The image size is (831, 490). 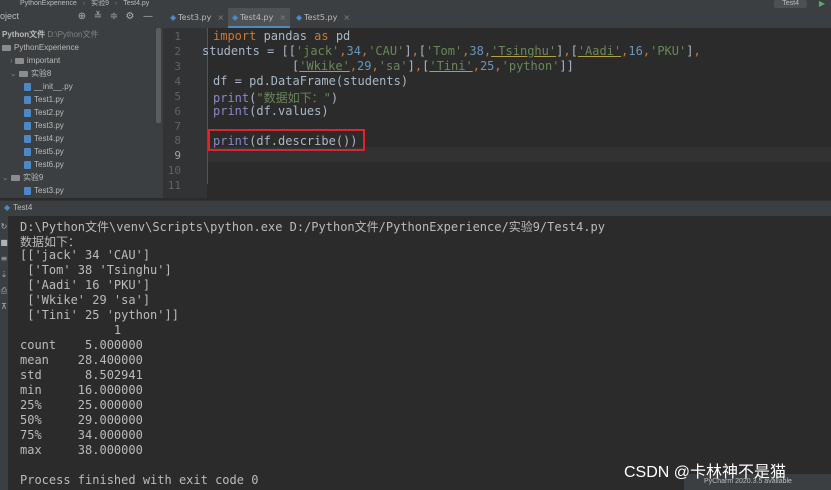 What do you see at coordinates (4, 306) in the screenshot?
I see `pin-icon: ⊼` at bounding box center [4, 306].